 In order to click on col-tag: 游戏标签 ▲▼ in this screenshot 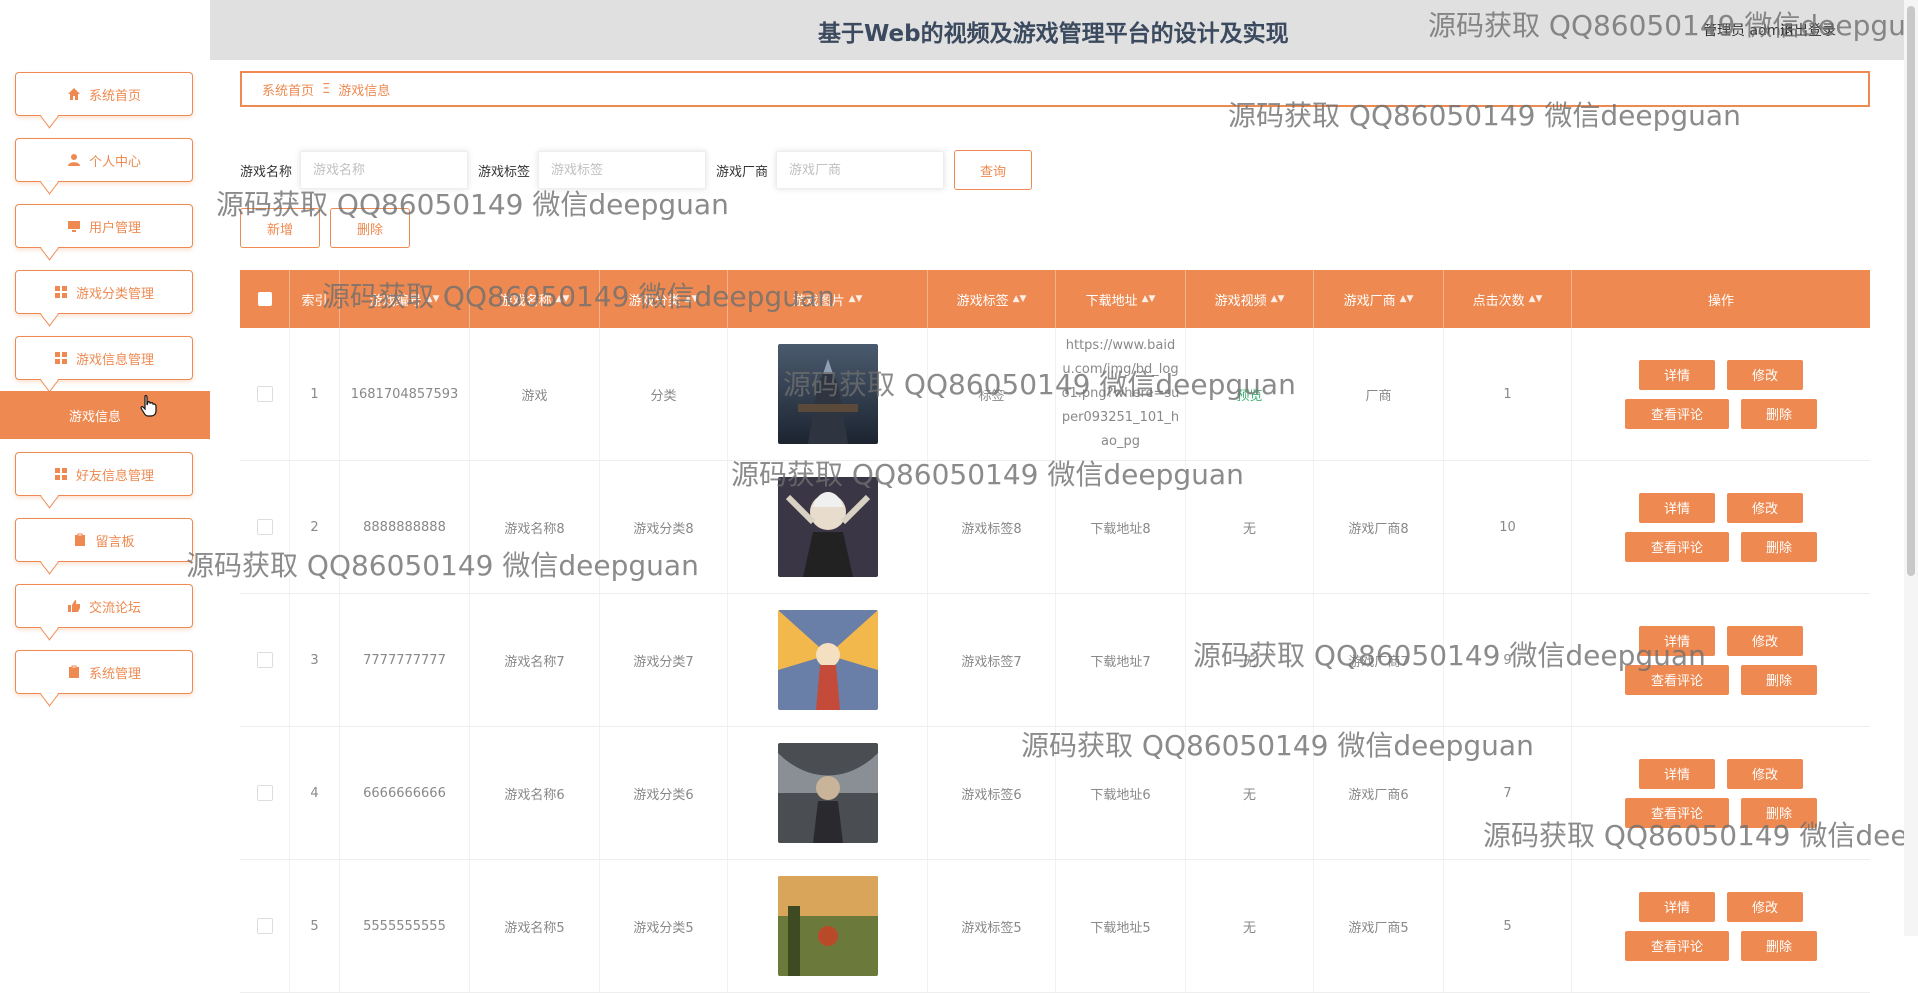, I will do `click(992, 299)`.